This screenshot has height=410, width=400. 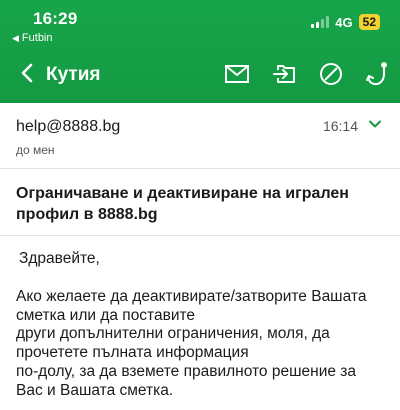 I want to click on sender-address: help@8888.bg, so click(x=68, y=127).